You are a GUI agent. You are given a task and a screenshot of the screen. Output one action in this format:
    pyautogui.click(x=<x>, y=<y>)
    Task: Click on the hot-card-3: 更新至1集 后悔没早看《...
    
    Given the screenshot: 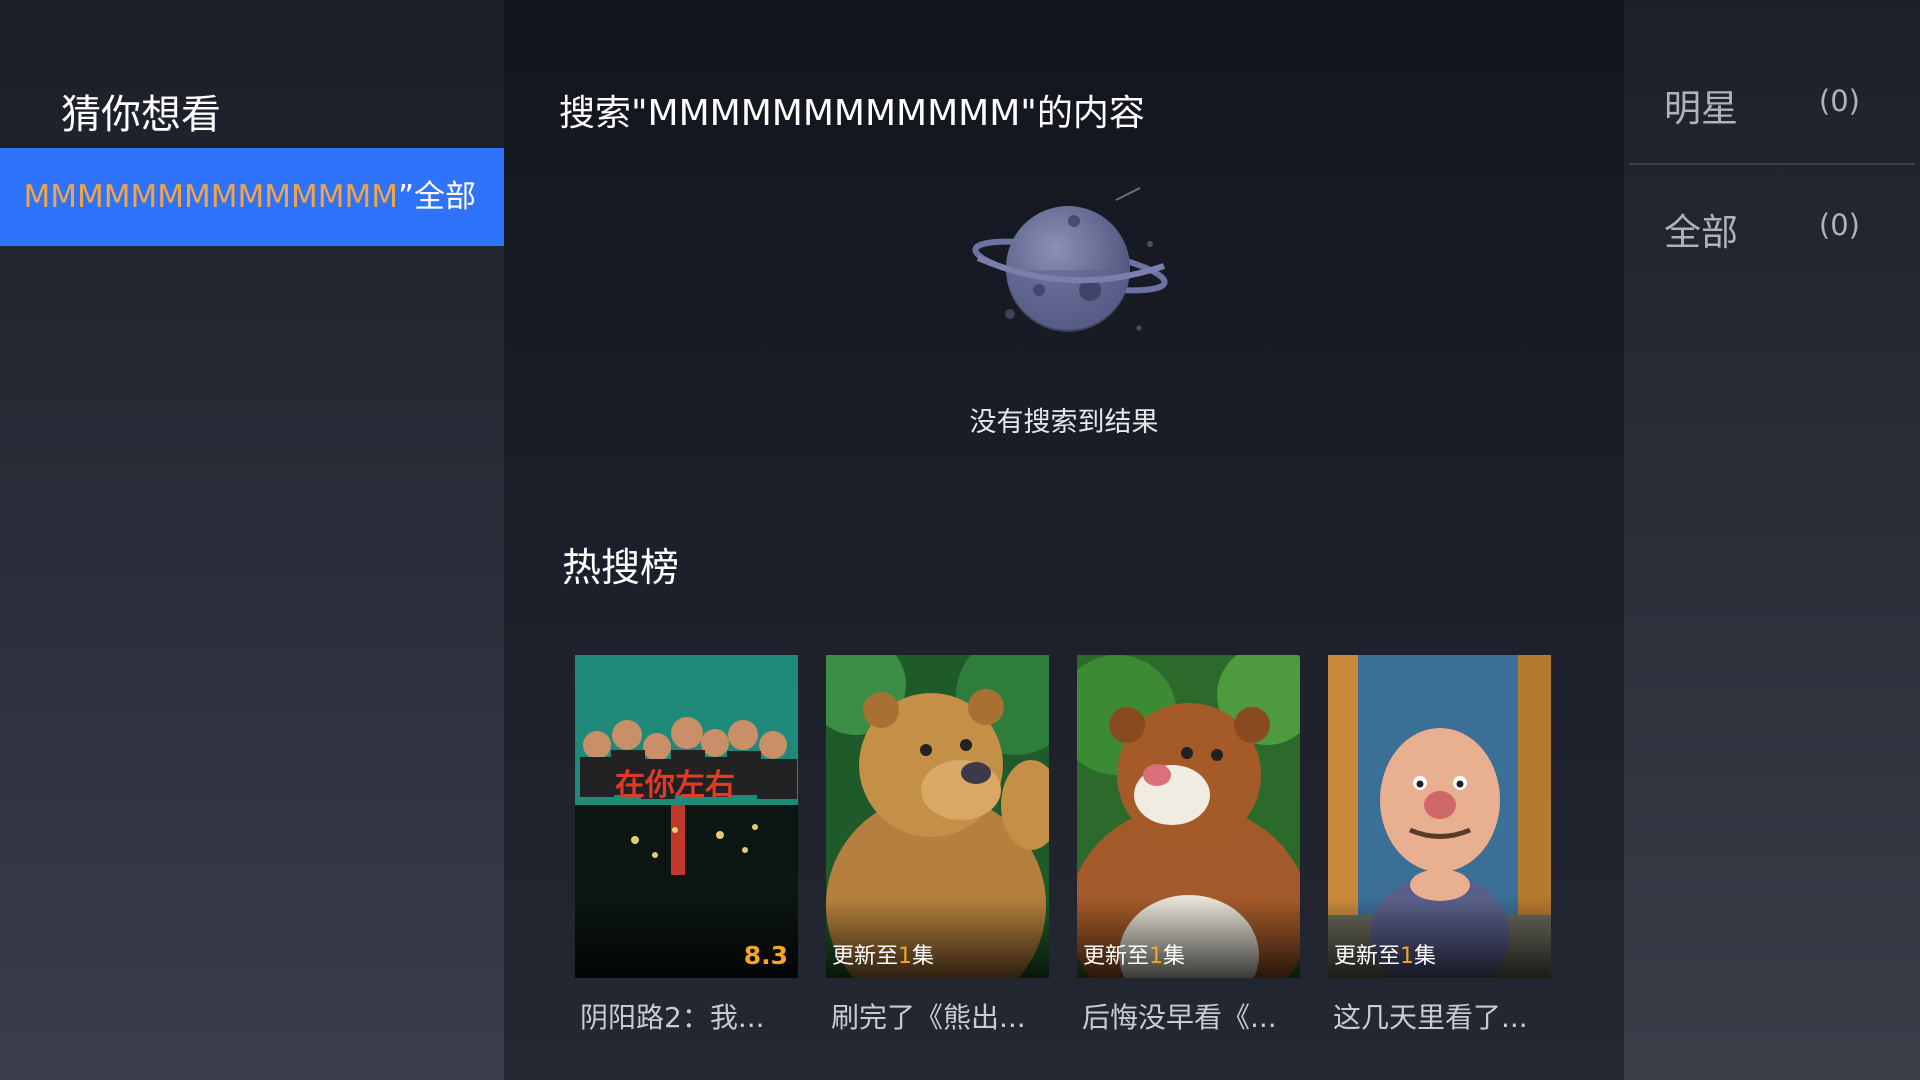 What is the action you would take?
    pyautogui.click(x=1188, y=845)
    